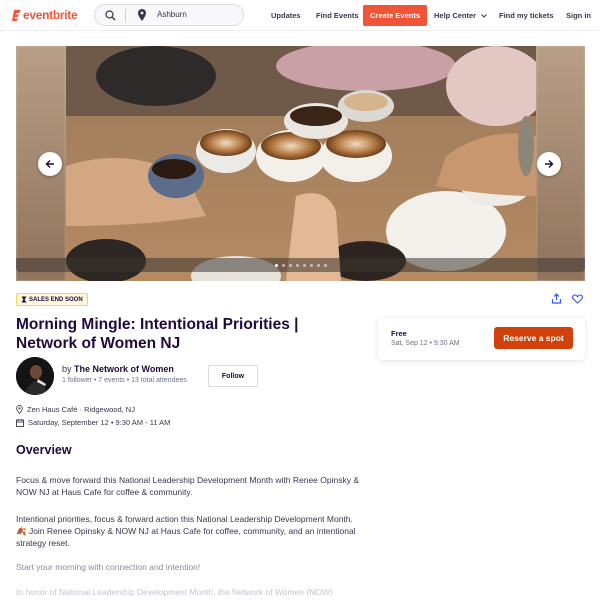 This screenshot has height=600, width=600. What do you see at coordinates (301, 265) in the screenshot?
I see `carousel-dots` at bounding box center [301, 265].